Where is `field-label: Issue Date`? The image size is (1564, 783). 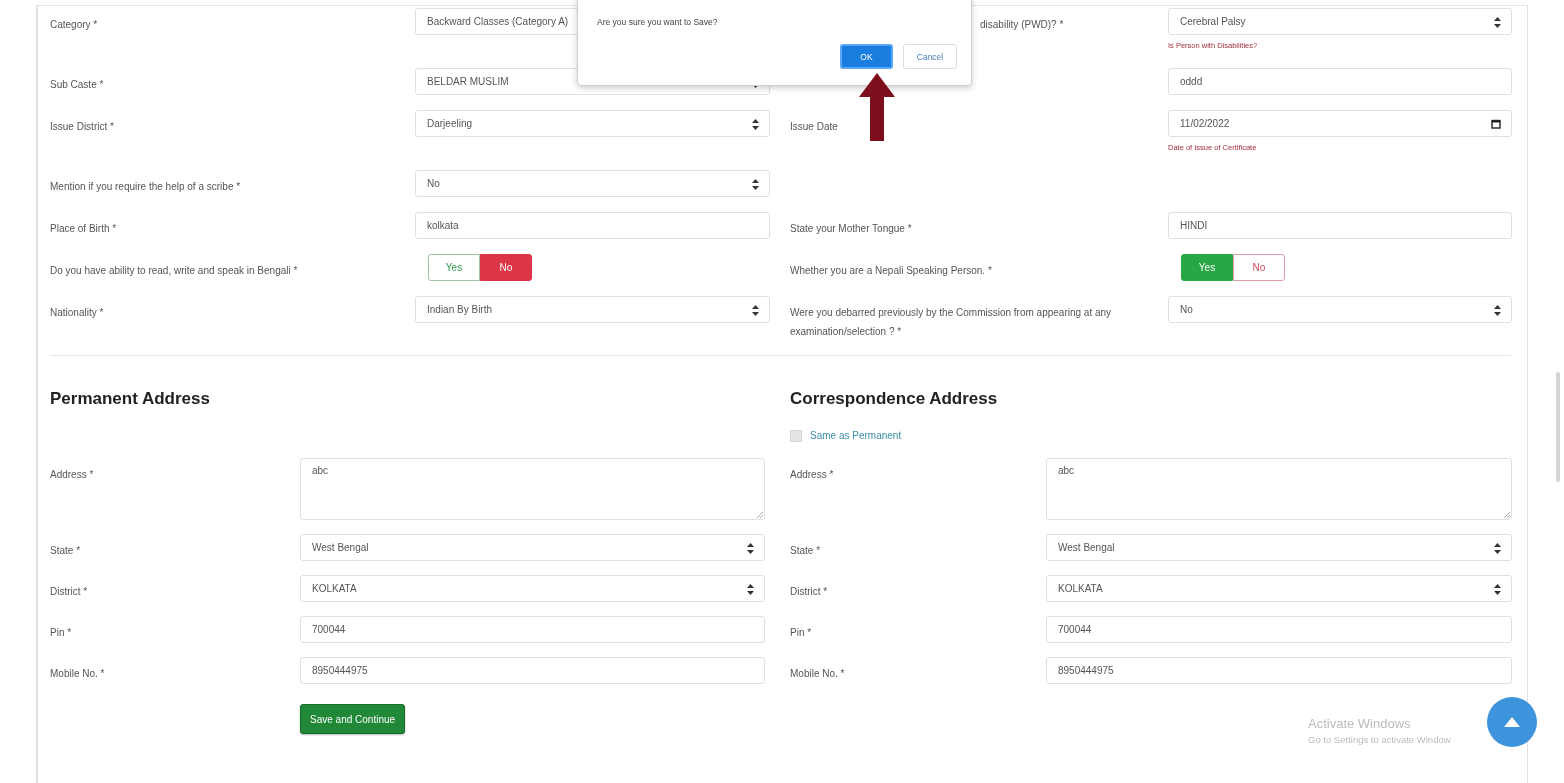
field-label: Issue Date is located at coordinates (814, 126).